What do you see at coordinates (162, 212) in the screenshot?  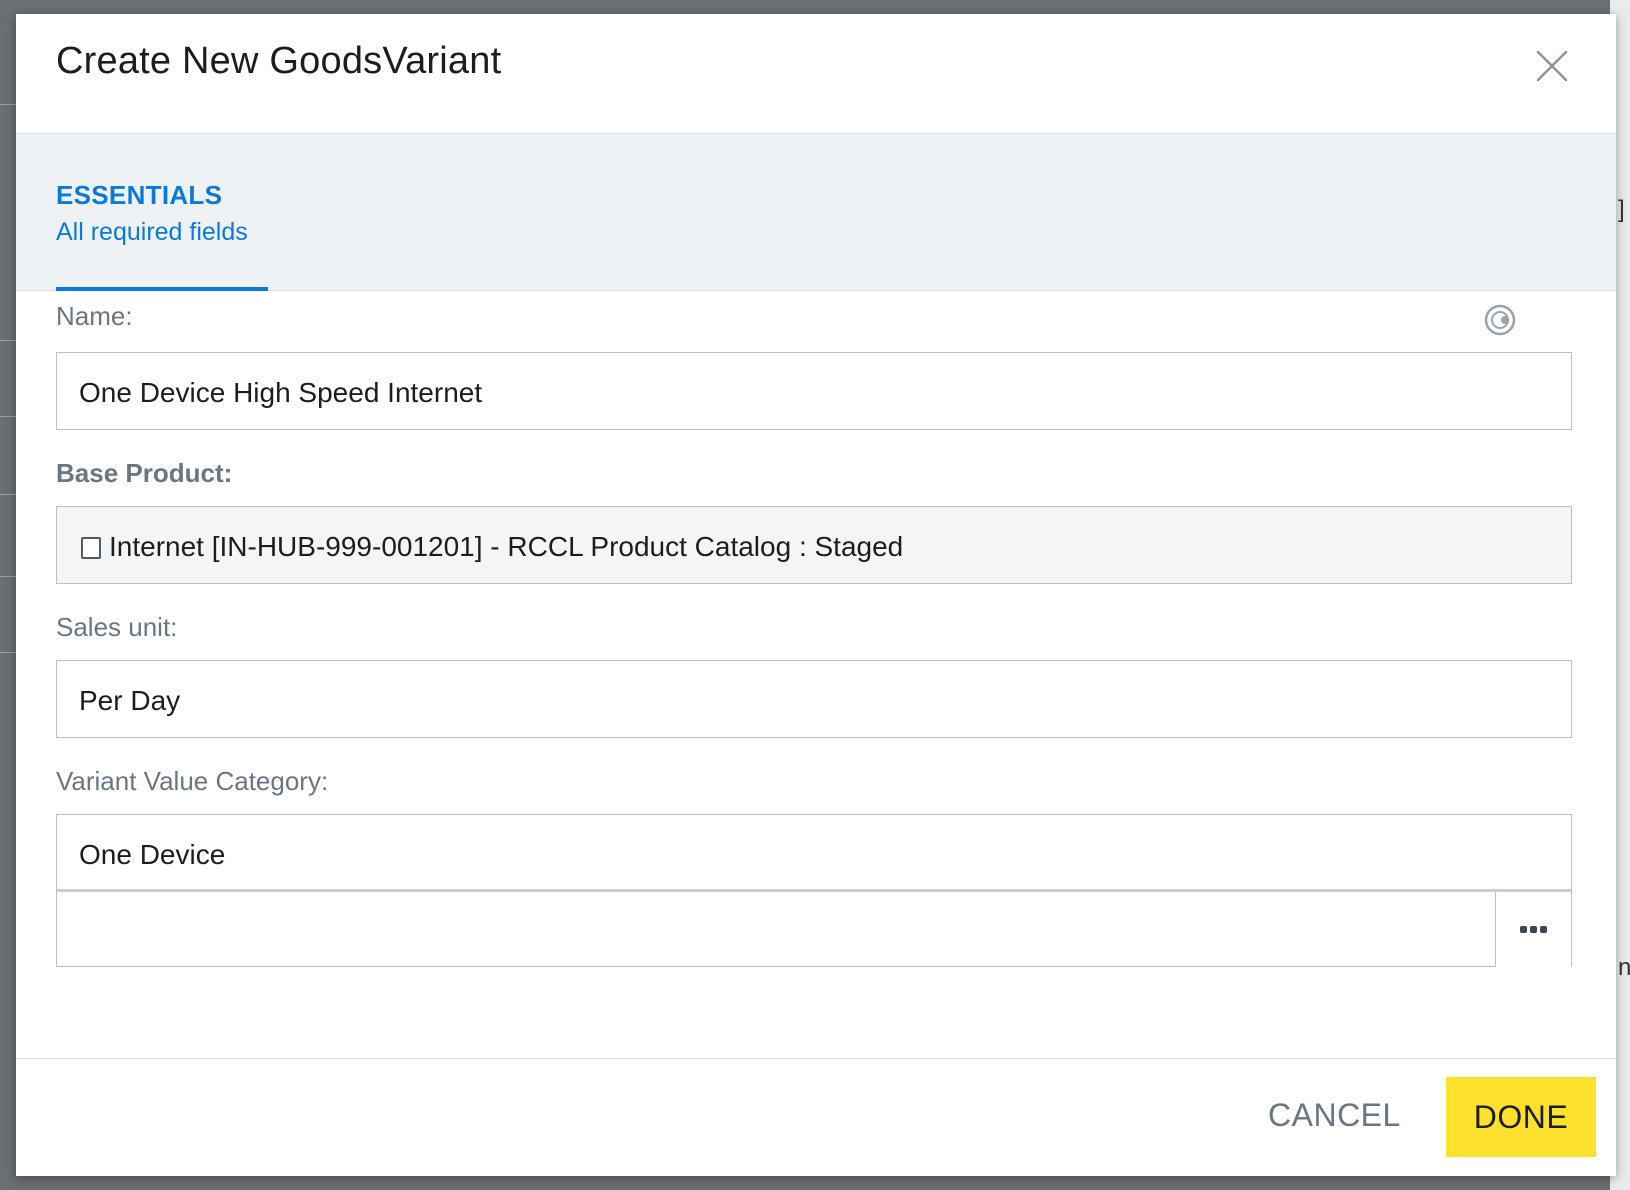 I see `tab-essentials: ESSENTIALS All required fields` at bounding box center [162, 212].